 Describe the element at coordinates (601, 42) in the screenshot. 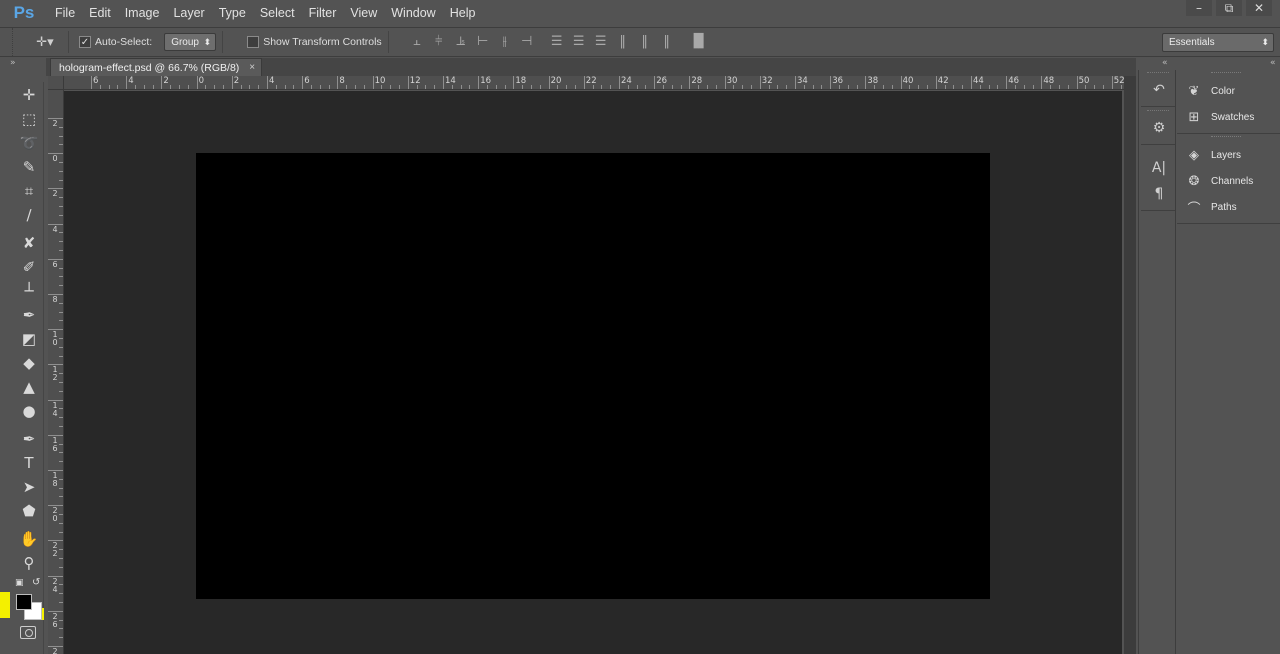

I see `distribute-bottom-icon: ☰` at that location.